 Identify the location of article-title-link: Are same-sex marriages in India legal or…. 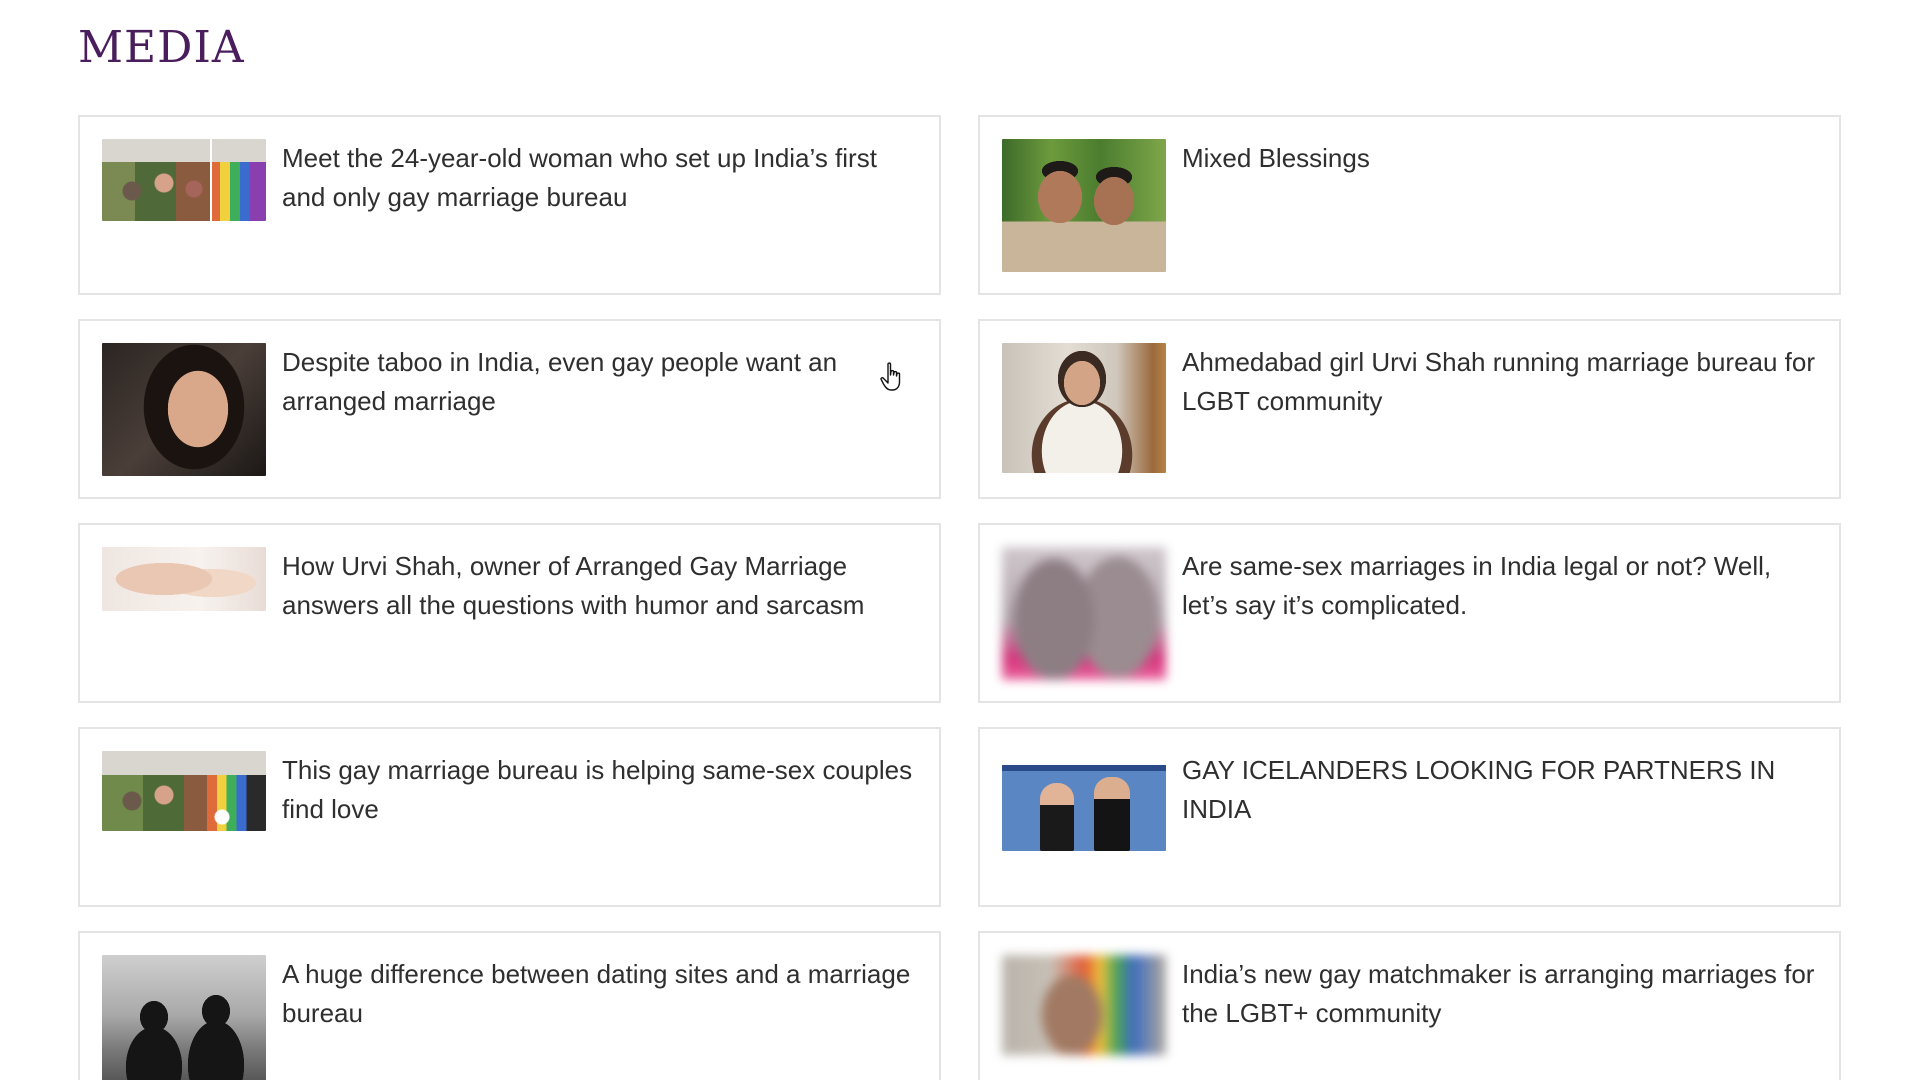
(1501, 586).